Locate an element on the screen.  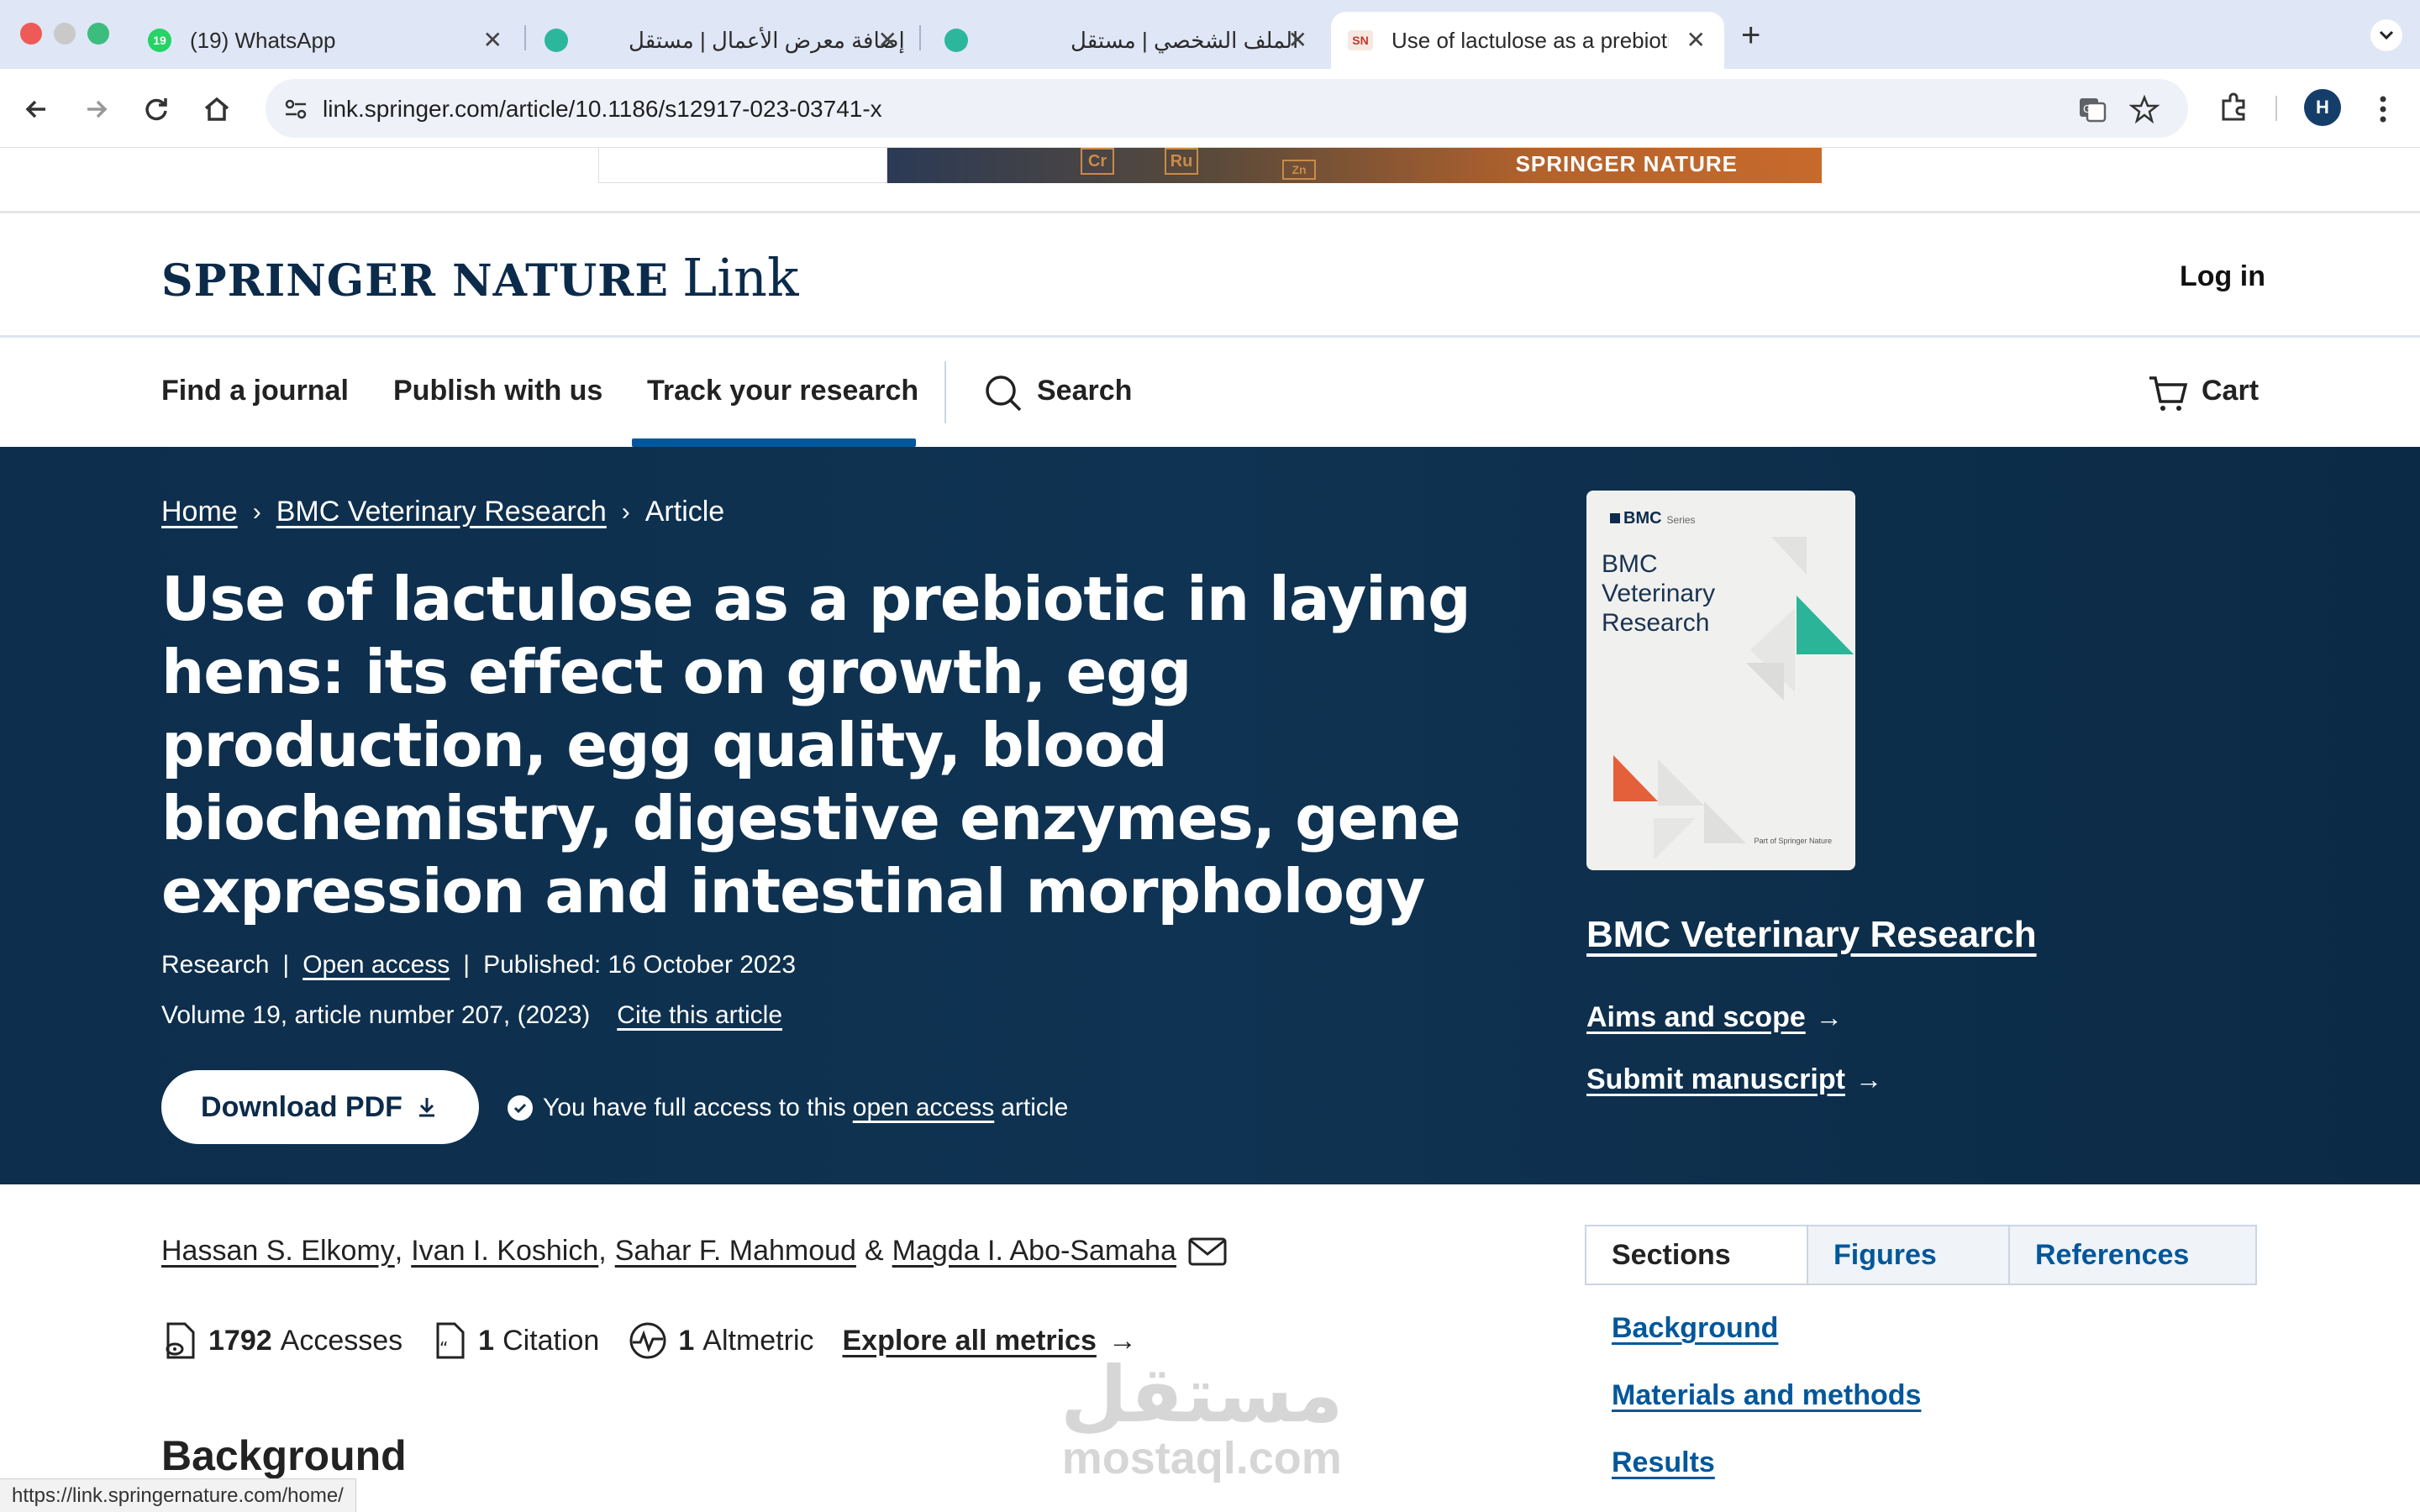
window-maximize-button is located at coordinates (98, 34).